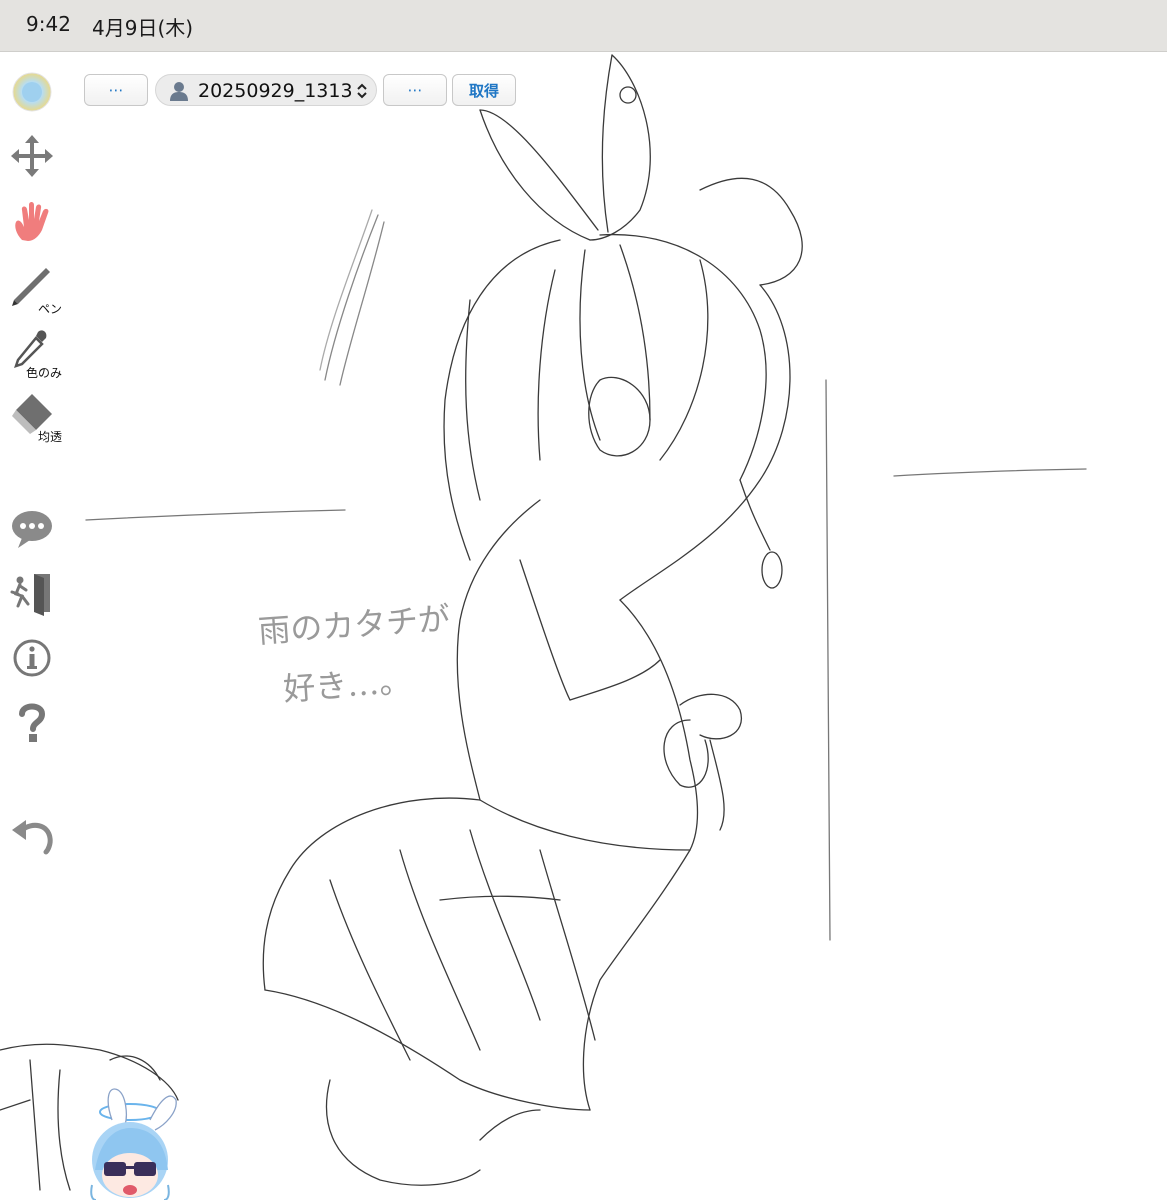 The image size is (1167, 1200). I want to click on chevron-updown-icon, so click(362, 91).